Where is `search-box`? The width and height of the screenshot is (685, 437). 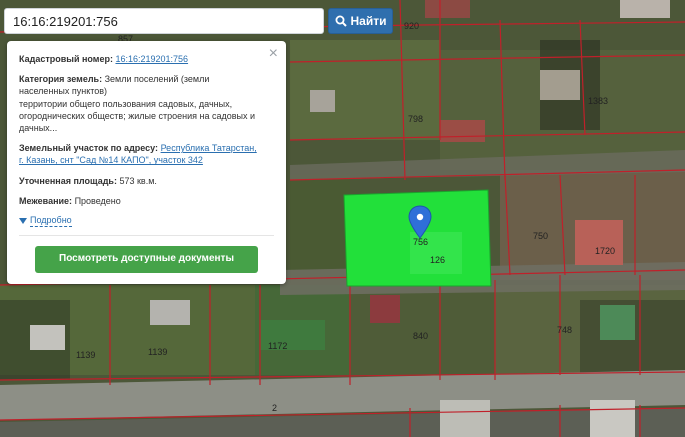 search-box is located at coordinates (164, 21).